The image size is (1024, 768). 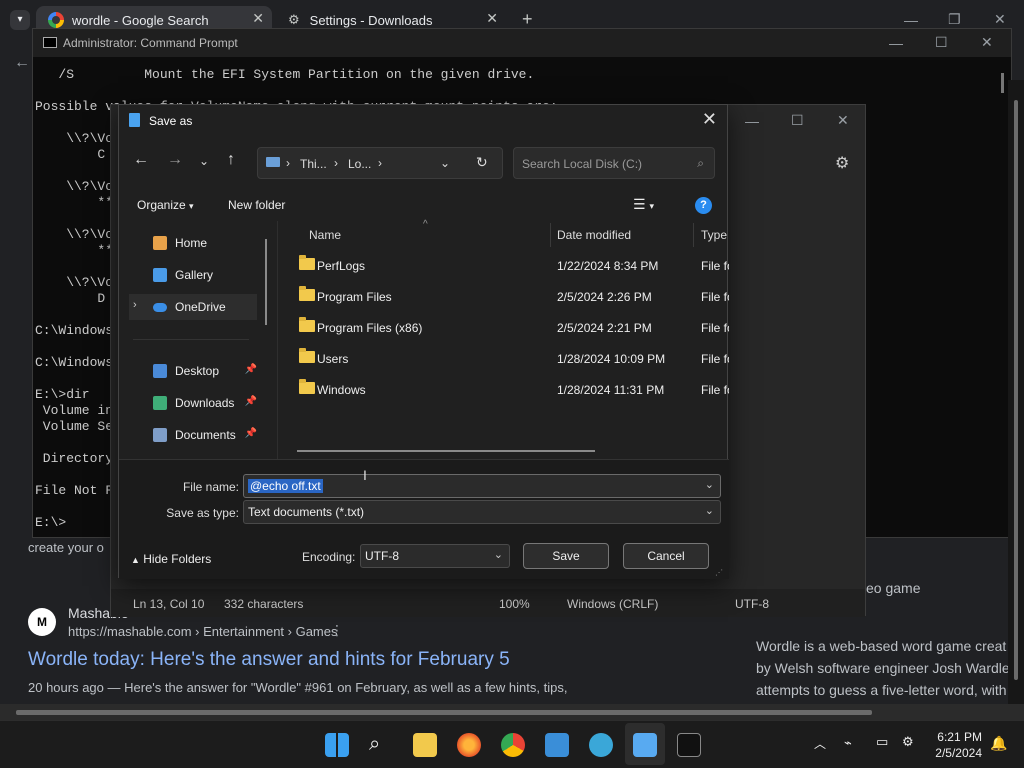 What do you see at coordinates (941, 42) in the screenshot?
I see `cmd-maximize-icon: ☐` at bounding box center [941, 42].